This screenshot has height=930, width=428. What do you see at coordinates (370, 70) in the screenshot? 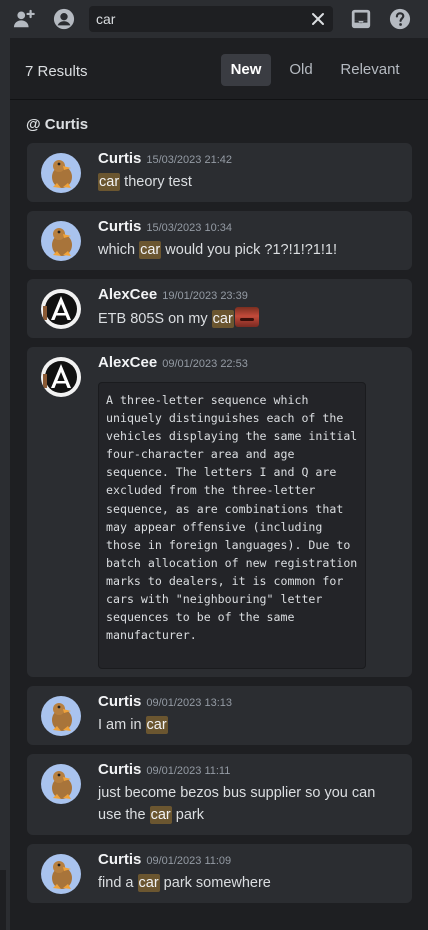
I see `tab-relevant: Relevant` at bounding box center [370, 70].